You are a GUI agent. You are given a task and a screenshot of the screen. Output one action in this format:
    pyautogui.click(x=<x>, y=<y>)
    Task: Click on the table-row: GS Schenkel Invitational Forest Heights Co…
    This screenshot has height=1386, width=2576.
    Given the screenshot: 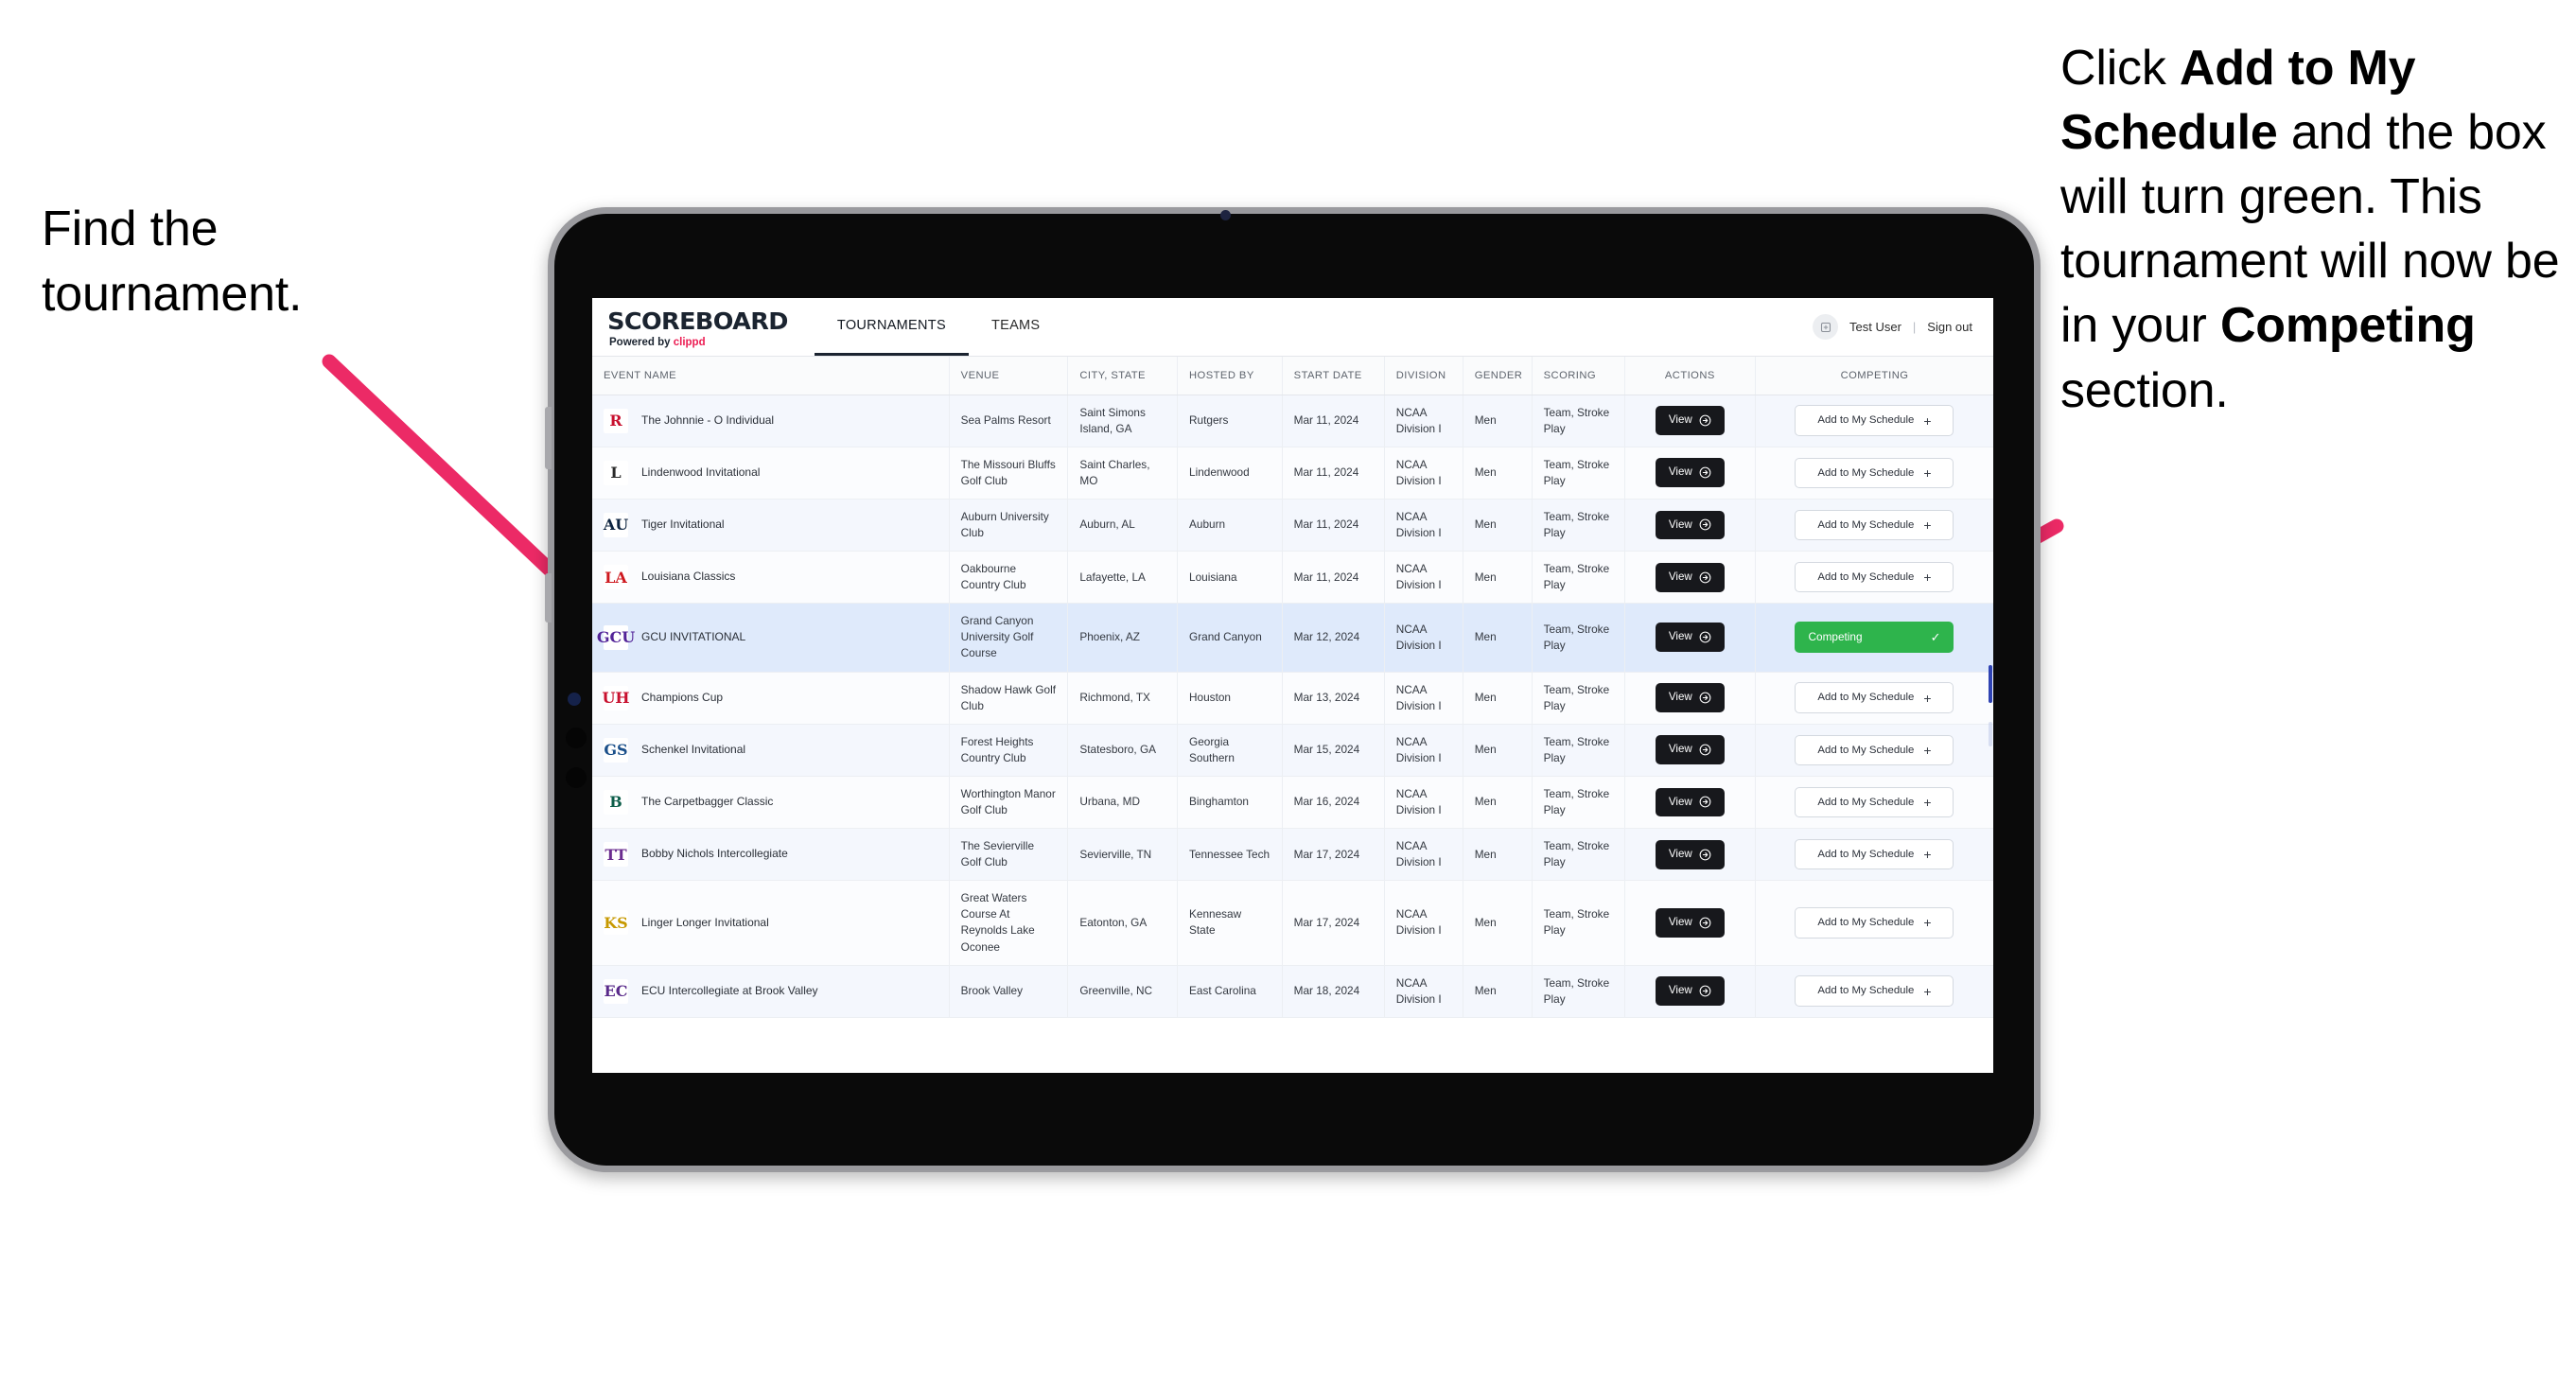 What is the action you would take?
    pyautogui.click(x=1293, y=750)
    